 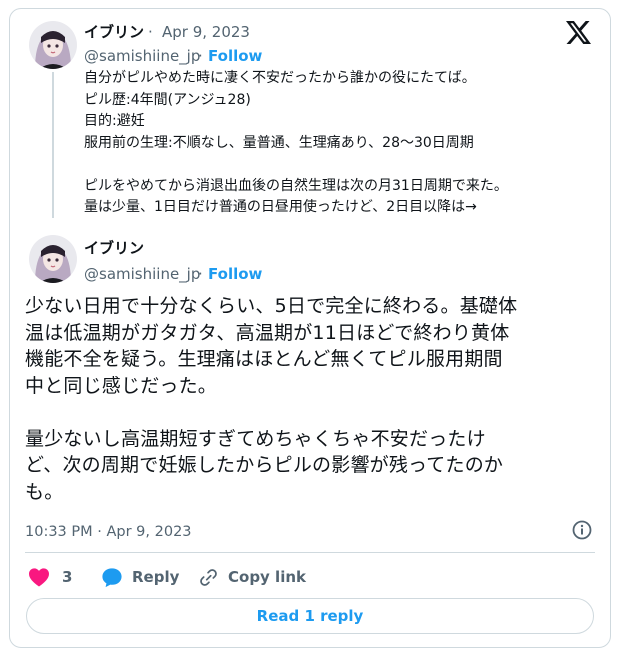 What do you see at coordinates (142, 274) in the screenshot?
I see `main-handle: @samishiine_jp` at bounding box center [142, 274].